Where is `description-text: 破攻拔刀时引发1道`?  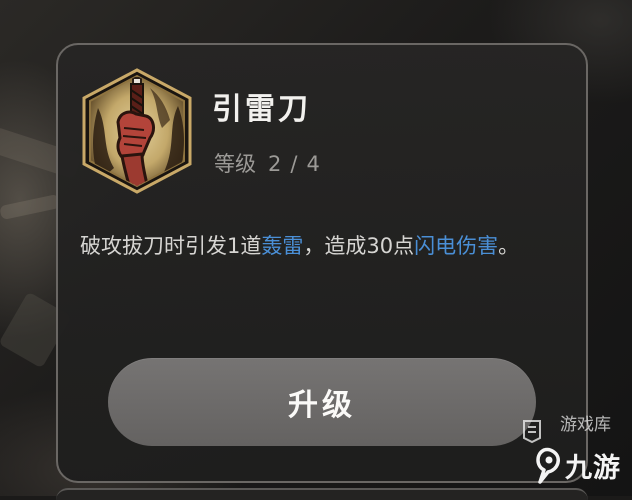 description-text: 破攻拔刀时引发1道 is located at coordinates (171, 246).